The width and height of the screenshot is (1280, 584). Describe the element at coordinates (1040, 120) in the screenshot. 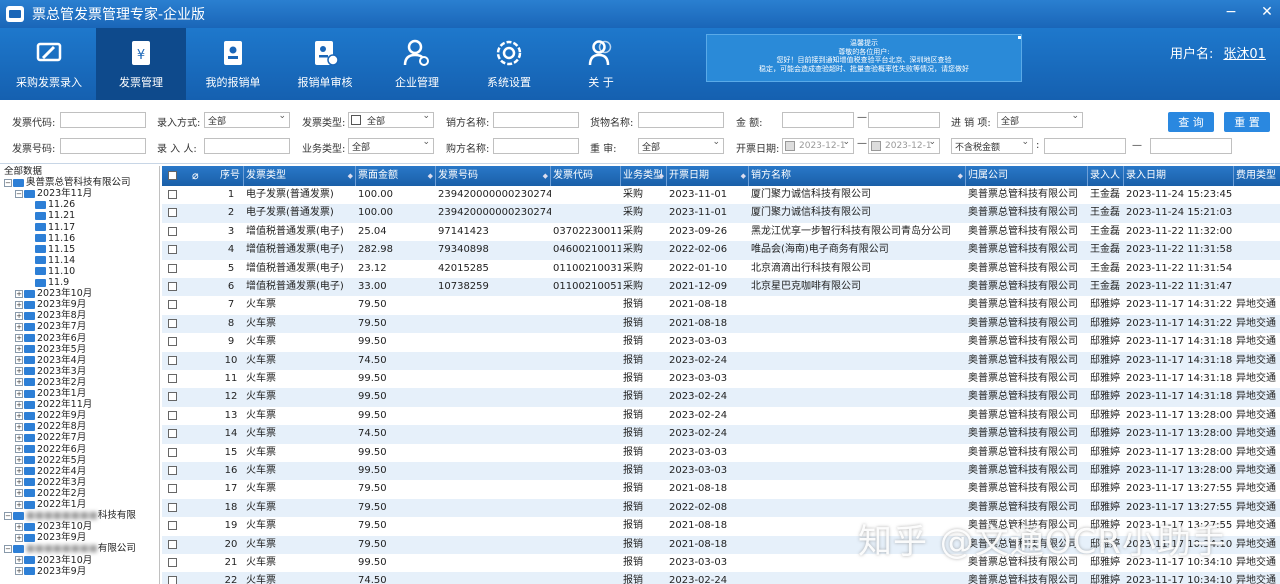

I see `input-item-select: 全部` at that location.